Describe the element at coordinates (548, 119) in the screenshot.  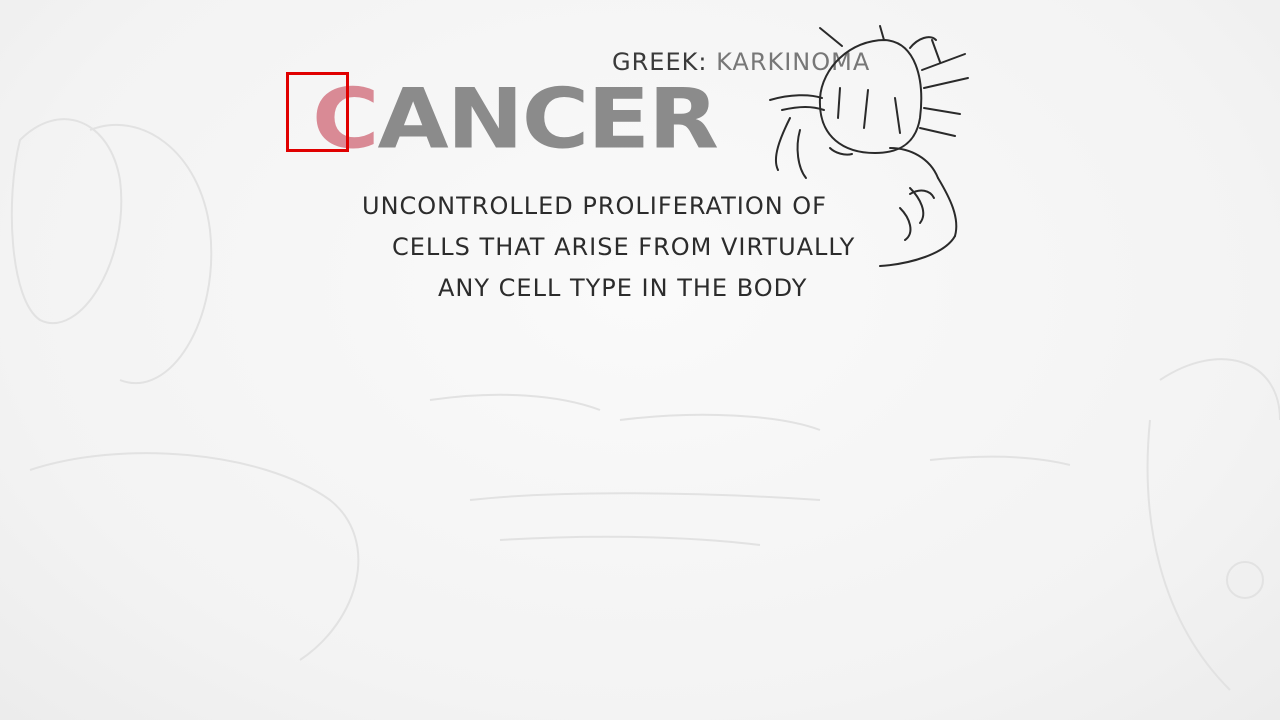
I see `title-rest: ANCER` at that location.